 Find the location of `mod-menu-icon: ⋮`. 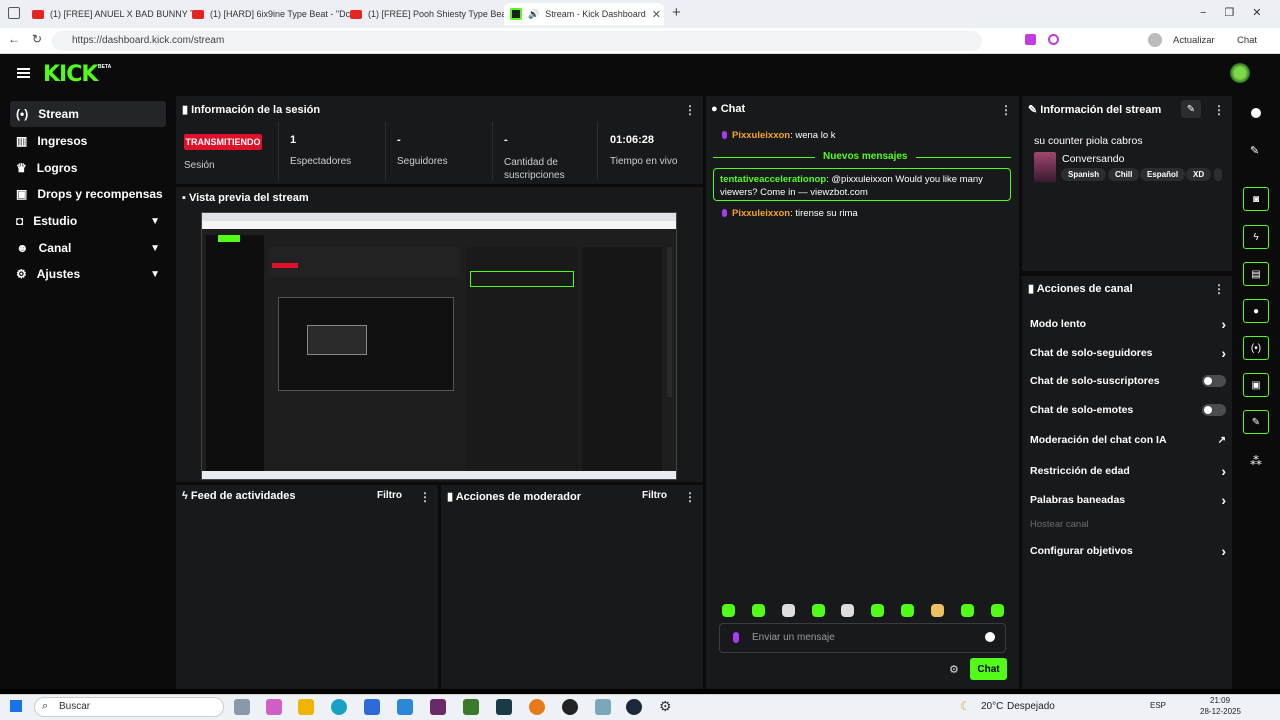

mod-menu-icon: ⋮ is located at coordinates (690, 497).